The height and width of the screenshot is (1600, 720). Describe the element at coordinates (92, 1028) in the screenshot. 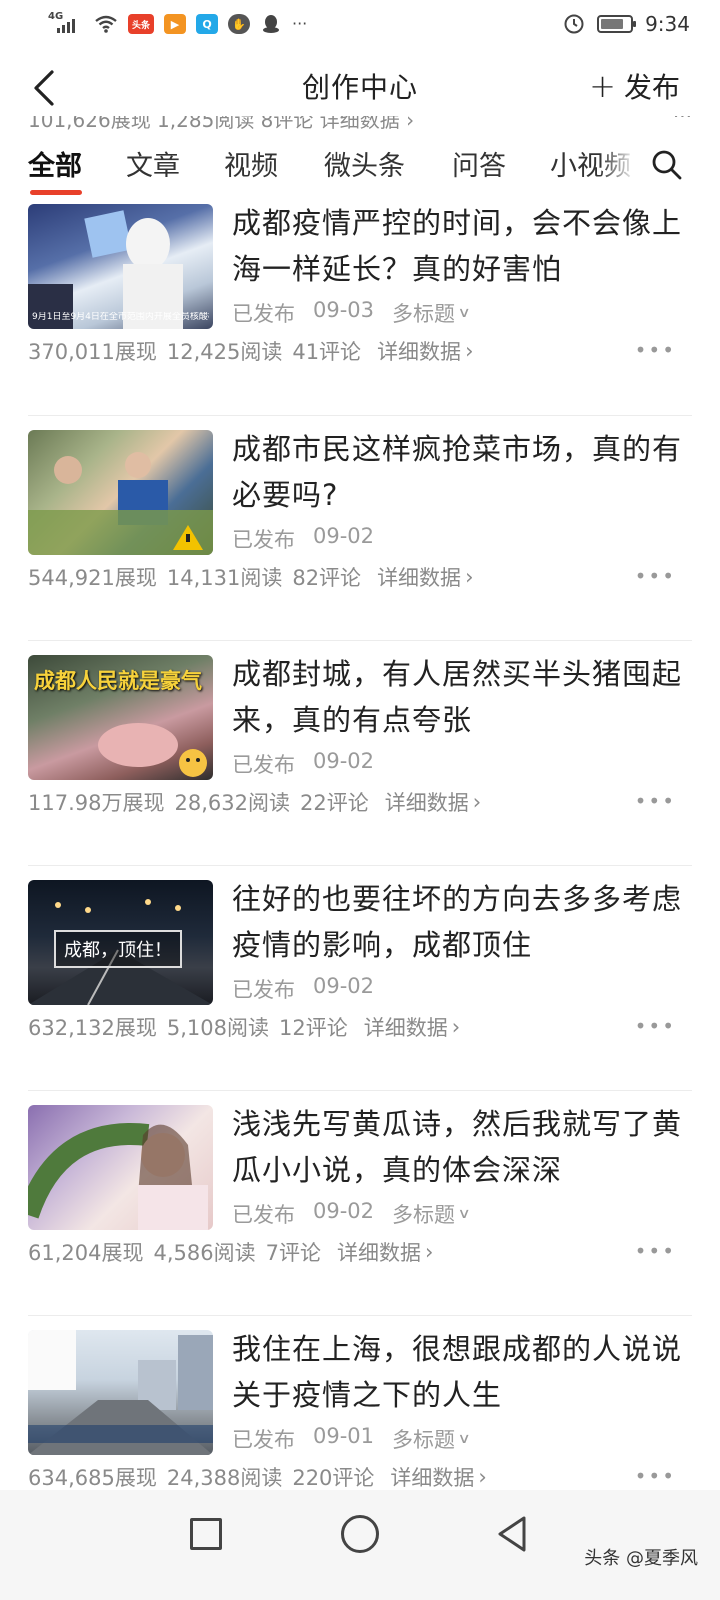

I see `views-count: 632,132展现` at that location.